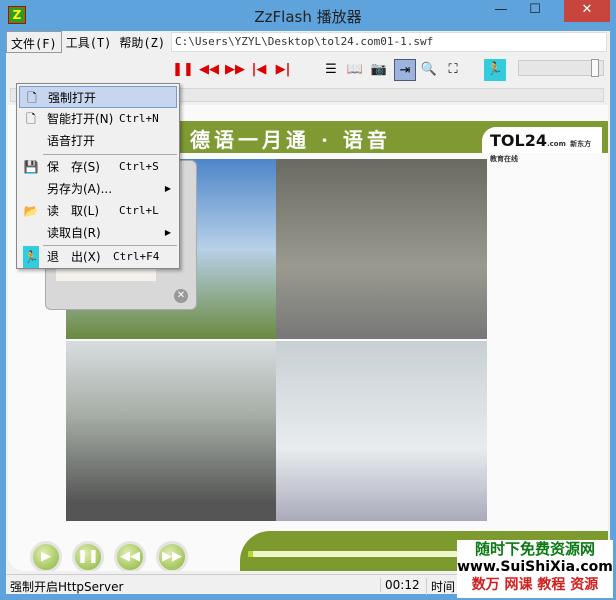 The width and height of the screenshot is (616, 600). Describe the element at coordinates (171, 431) in the screenshot. I see `church-image` at that location.